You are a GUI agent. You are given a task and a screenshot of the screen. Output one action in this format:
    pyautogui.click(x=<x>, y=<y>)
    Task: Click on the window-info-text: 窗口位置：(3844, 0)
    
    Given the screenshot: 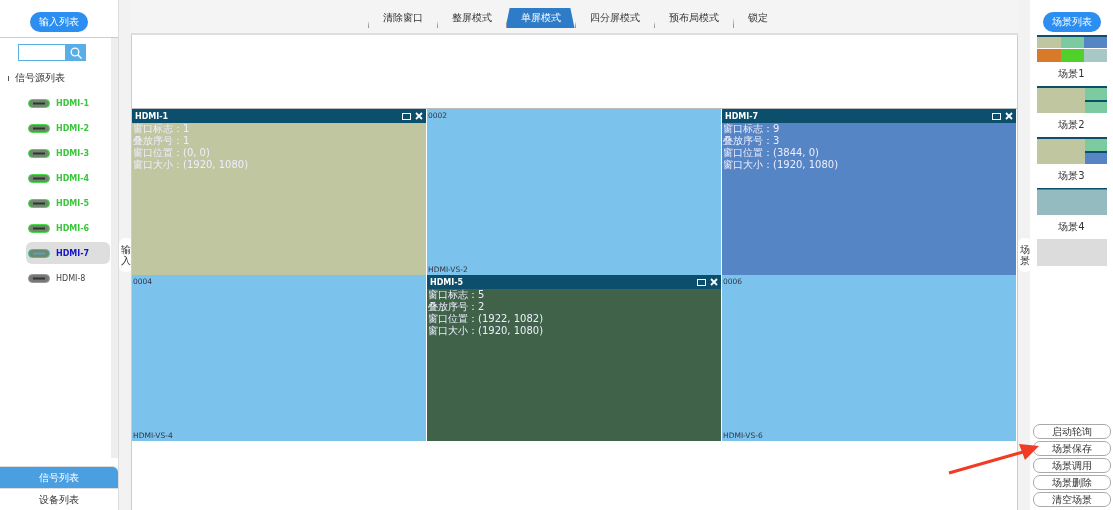 What is the action you would take?
    pyautogui.click(x=771, y=153)
    